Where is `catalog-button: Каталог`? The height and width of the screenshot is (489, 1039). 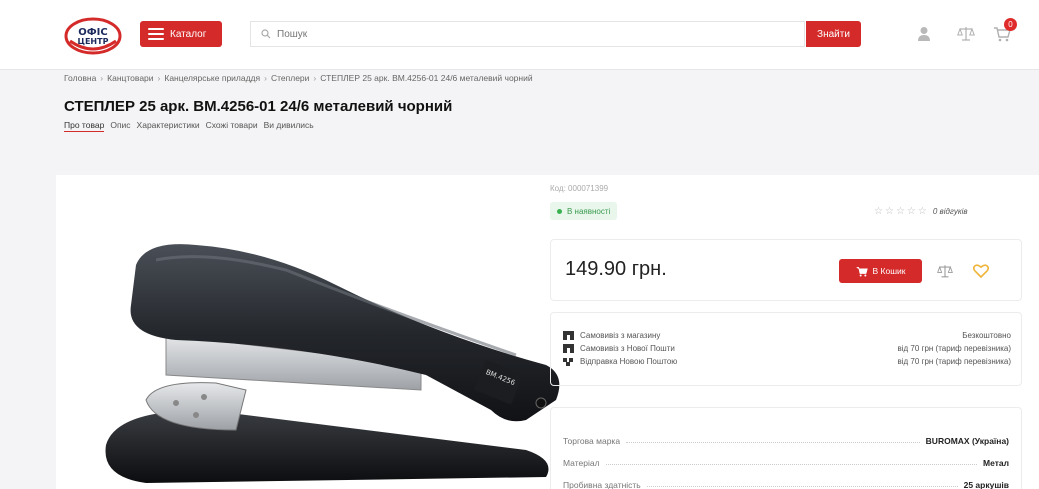 catalog-button: Каталог is located at coordinates (181, 34).